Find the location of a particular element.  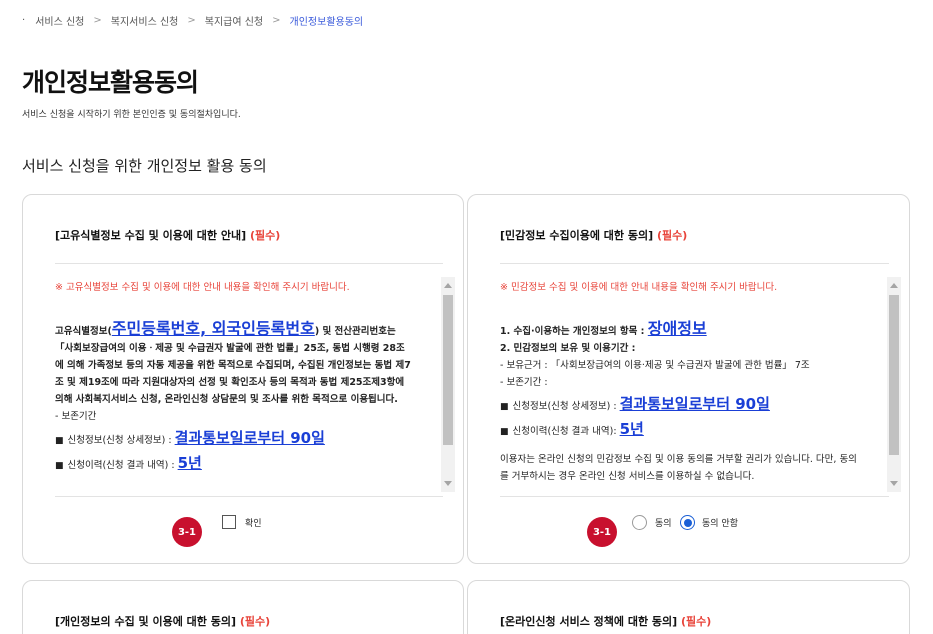

card-title-text: [온라인신청 서비스 정책에 대한 동의] is located at coordinates (589, 621).